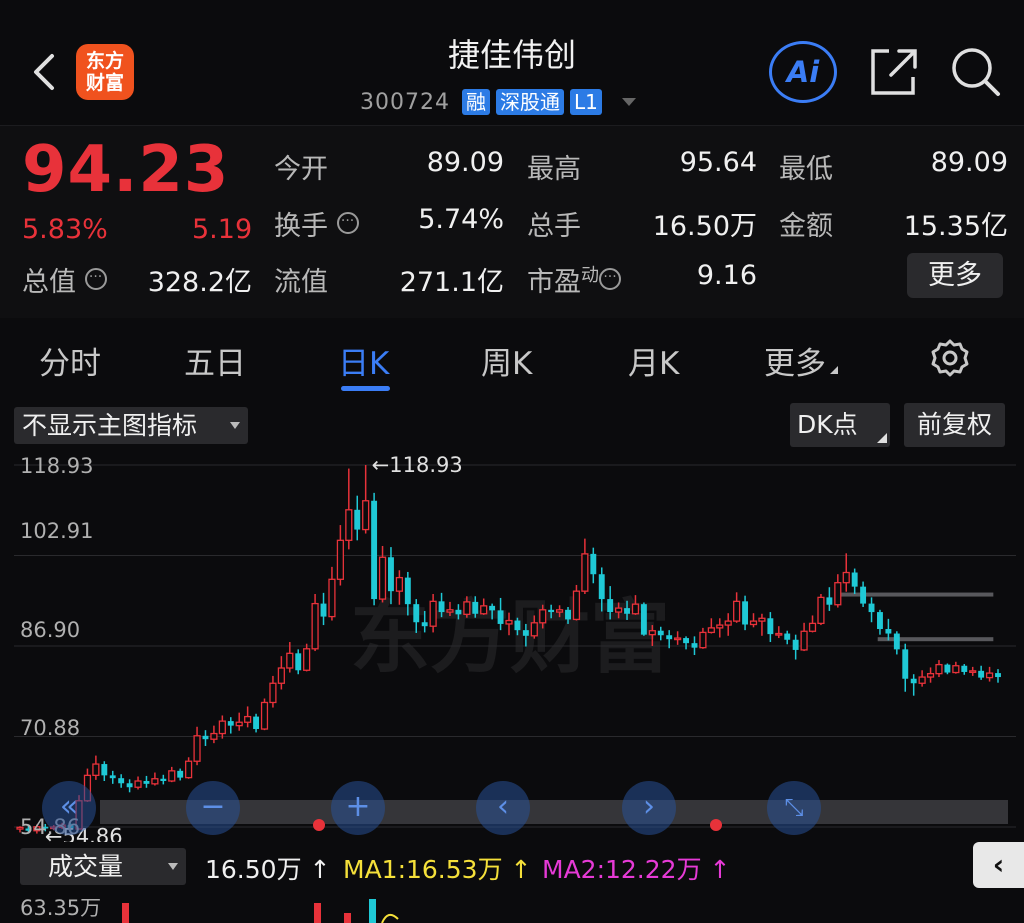 This screenshot has height=923, width=1024. What do you see at coordinates (803, 72) in the screenshot?
I see `ai-assistant-icon: Ai` at bounding box center [803, 72].